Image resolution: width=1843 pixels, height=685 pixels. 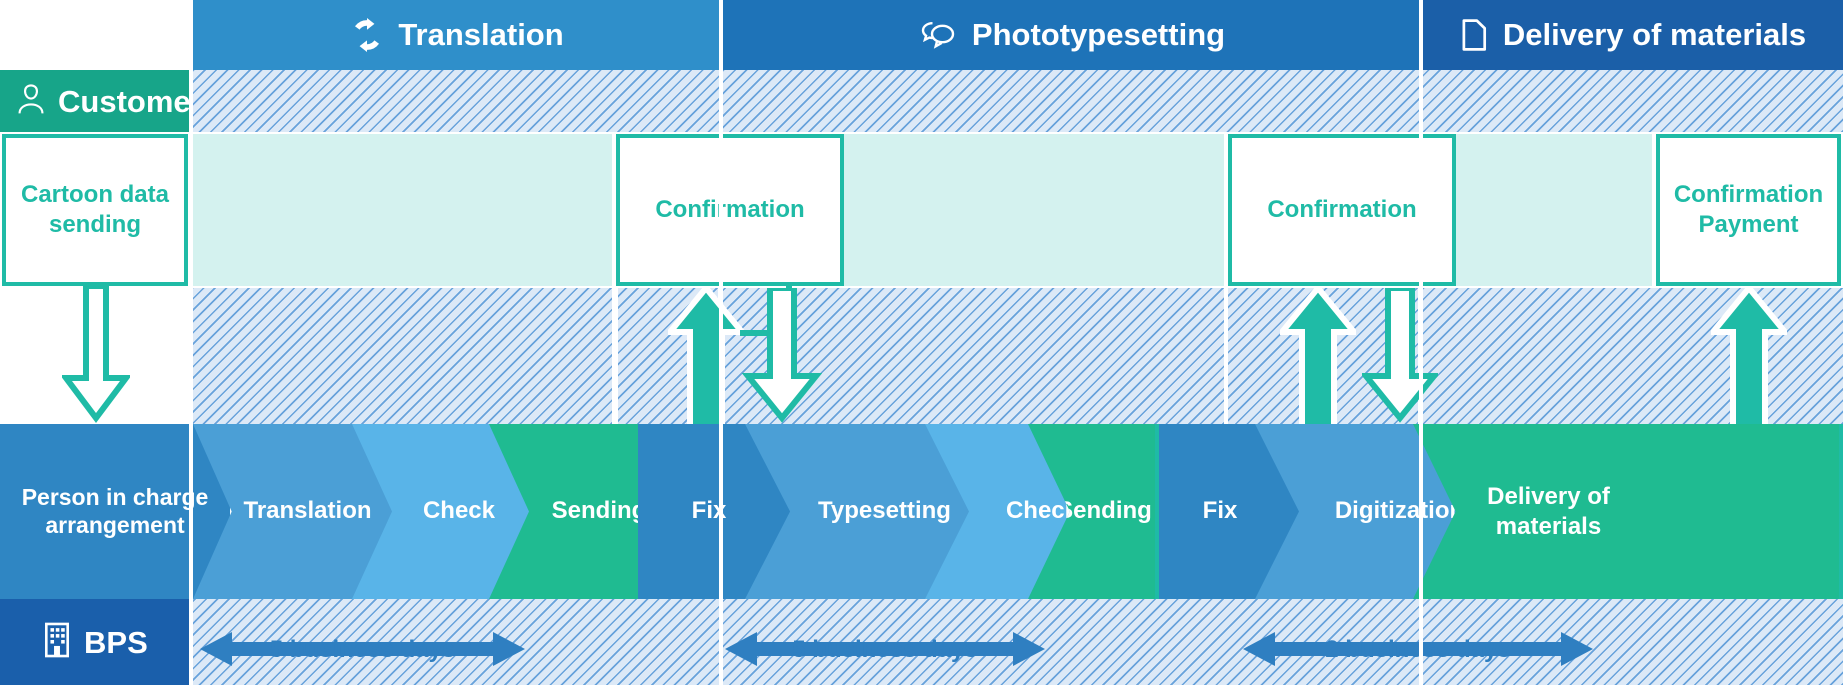 What do you see at coordinates (31, 101) in the screenshot?
I see `customer-person-icon` at bounding box center [31, 101].